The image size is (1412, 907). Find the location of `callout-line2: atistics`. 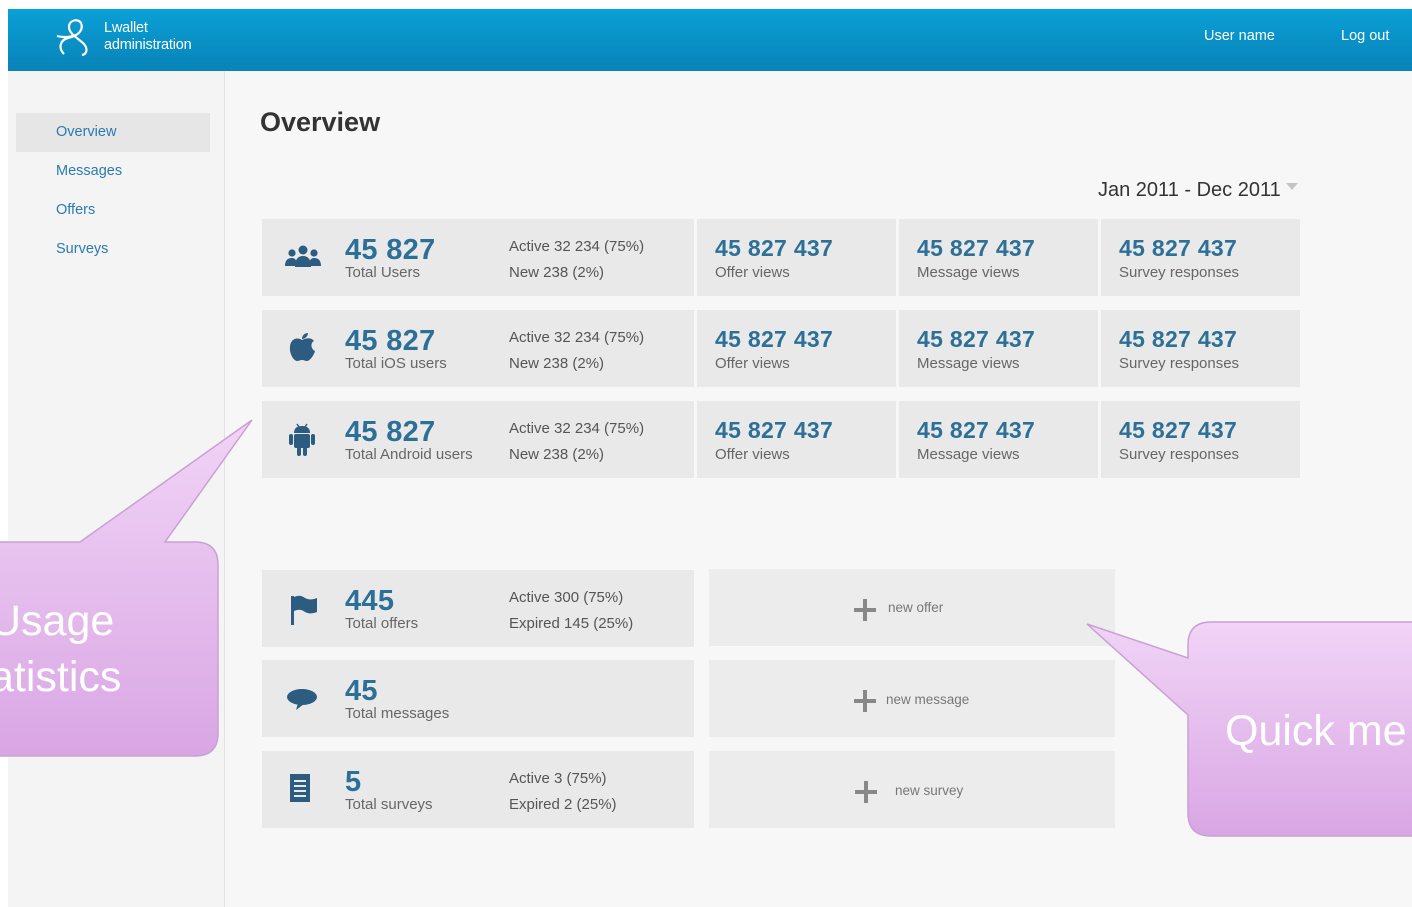

callout-line2: atistics is located at coordinates (61, 677).